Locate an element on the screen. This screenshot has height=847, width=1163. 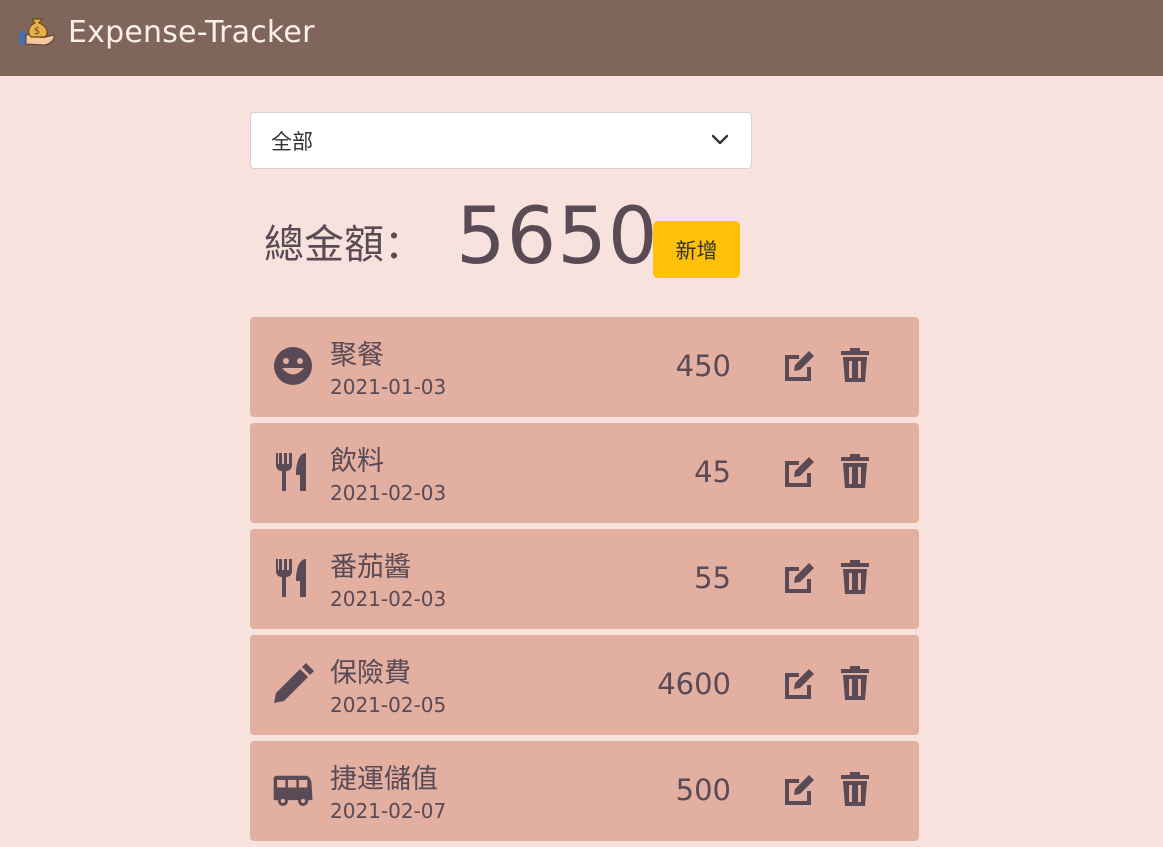
record-name: 飲料 is located at coordinates (357, 461).